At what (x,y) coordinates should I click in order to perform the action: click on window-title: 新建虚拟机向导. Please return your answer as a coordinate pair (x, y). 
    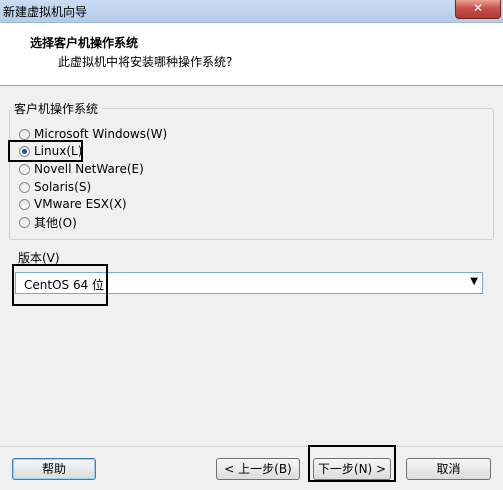
    Looking at the image, I should click on (45, 12).